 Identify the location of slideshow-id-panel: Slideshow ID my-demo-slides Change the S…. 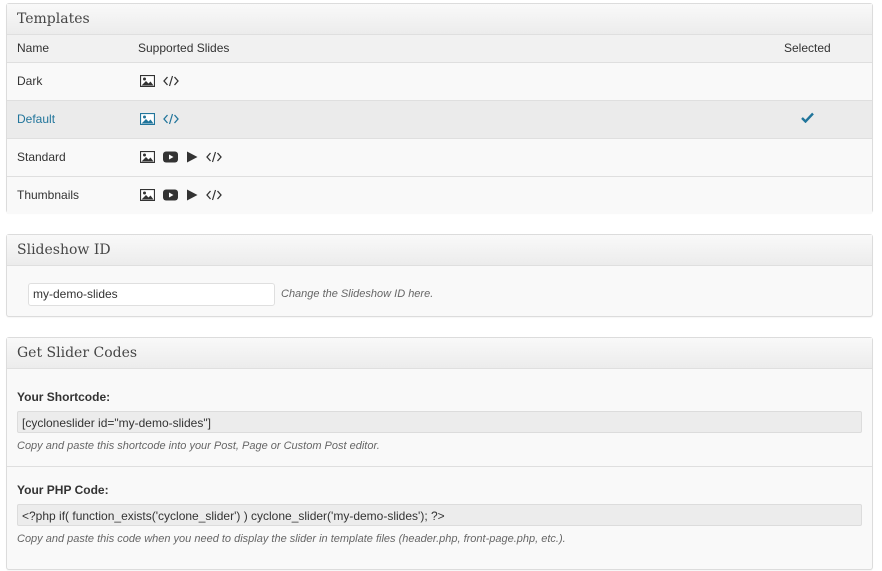
(439, 275).